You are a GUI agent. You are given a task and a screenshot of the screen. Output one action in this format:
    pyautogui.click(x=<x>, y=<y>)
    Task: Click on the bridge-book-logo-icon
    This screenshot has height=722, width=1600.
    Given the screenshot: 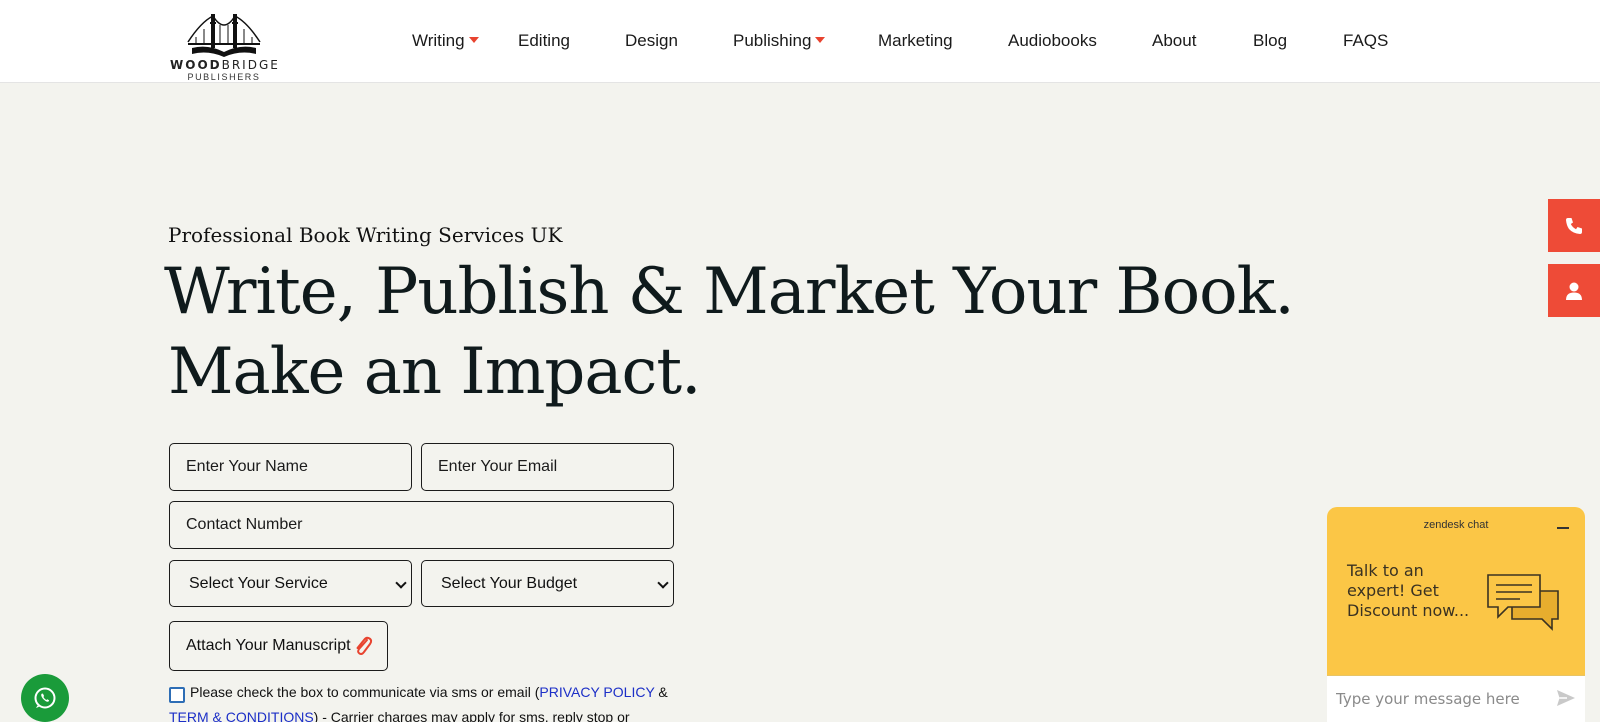 What is the action you would take?
    pyautogui.click(x=224, y=35)
    